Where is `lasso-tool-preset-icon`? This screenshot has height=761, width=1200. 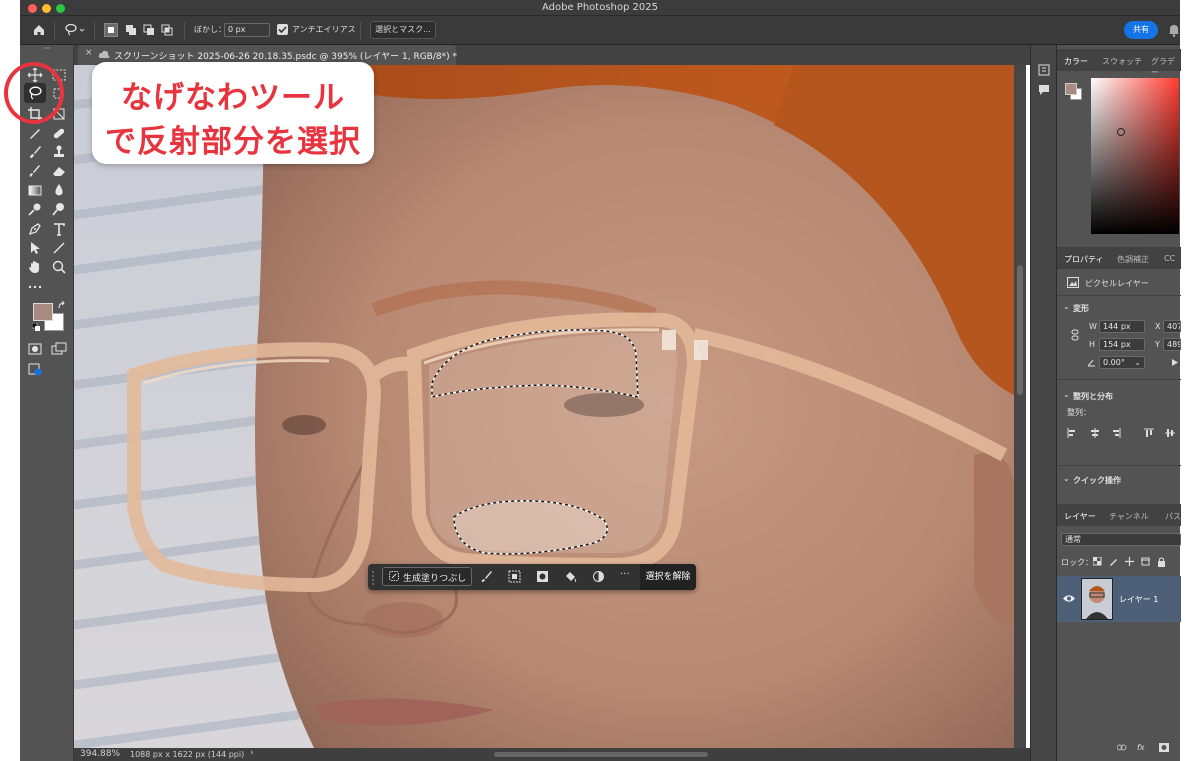
lasso-tool-preset-icon is located at coordinates (75, 30).